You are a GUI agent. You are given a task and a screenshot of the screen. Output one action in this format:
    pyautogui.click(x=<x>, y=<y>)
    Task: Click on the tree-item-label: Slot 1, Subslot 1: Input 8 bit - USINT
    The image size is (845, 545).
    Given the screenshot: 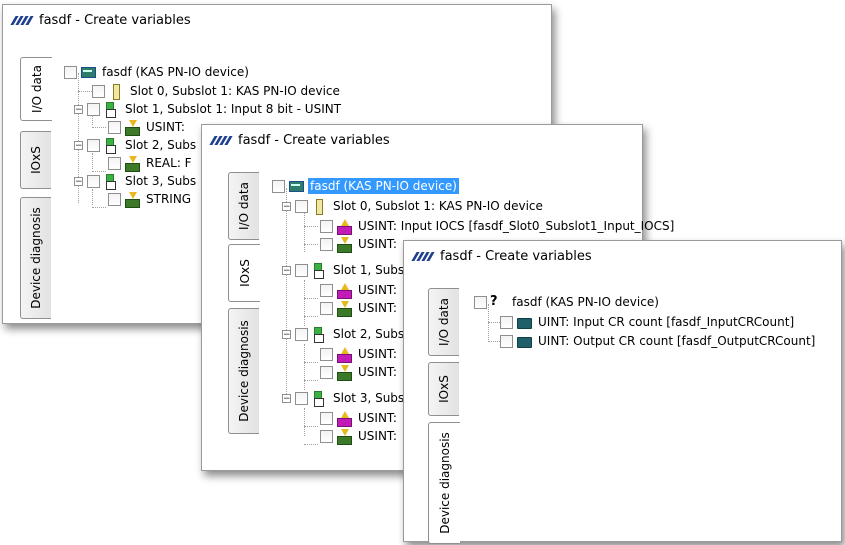 What is the action you would take?
    pyautogui.click(x=233, y=109)
    